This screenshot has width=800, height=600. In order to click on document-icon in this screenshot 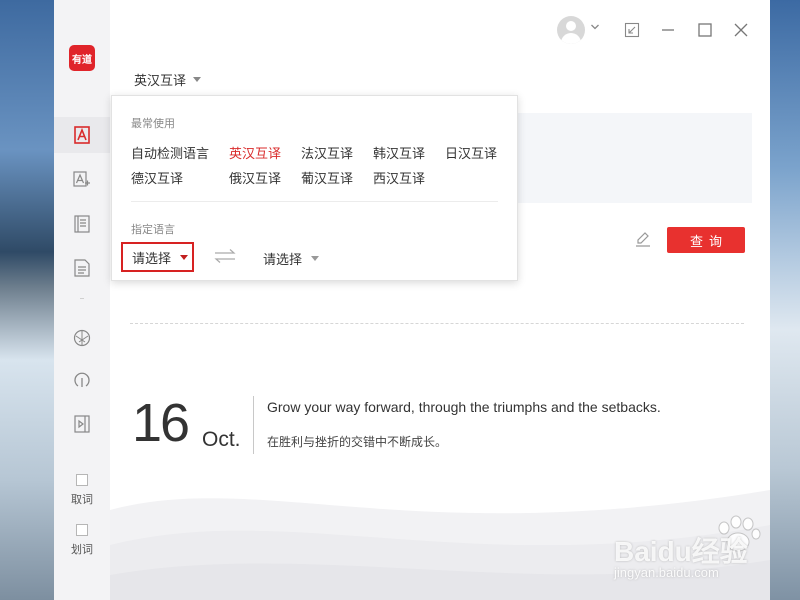, I will do `click(82, 268)`.